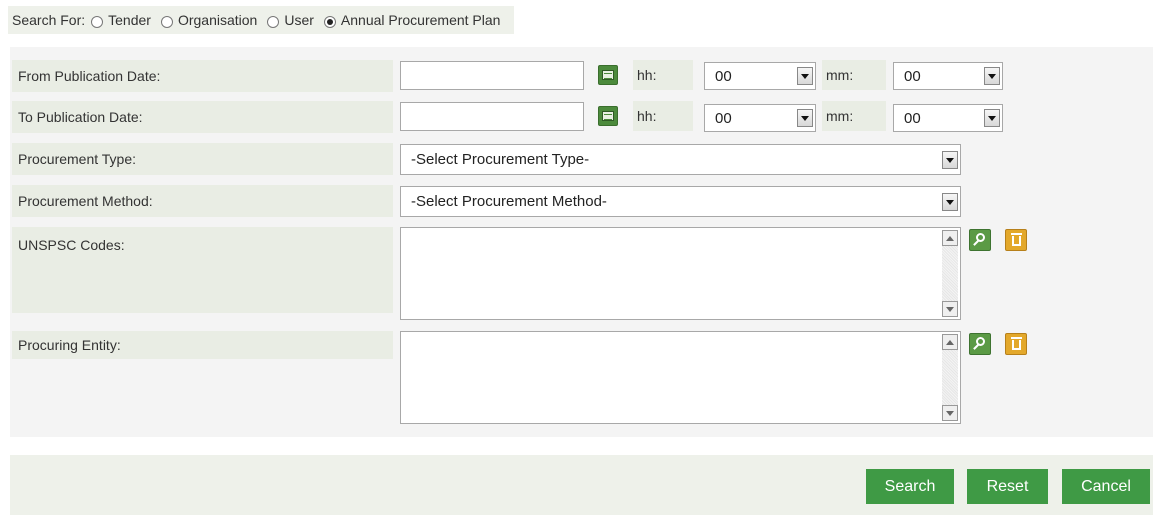 This screenshot has width=1153, height=516. I want to click on from-date-input, so click(492, 75).